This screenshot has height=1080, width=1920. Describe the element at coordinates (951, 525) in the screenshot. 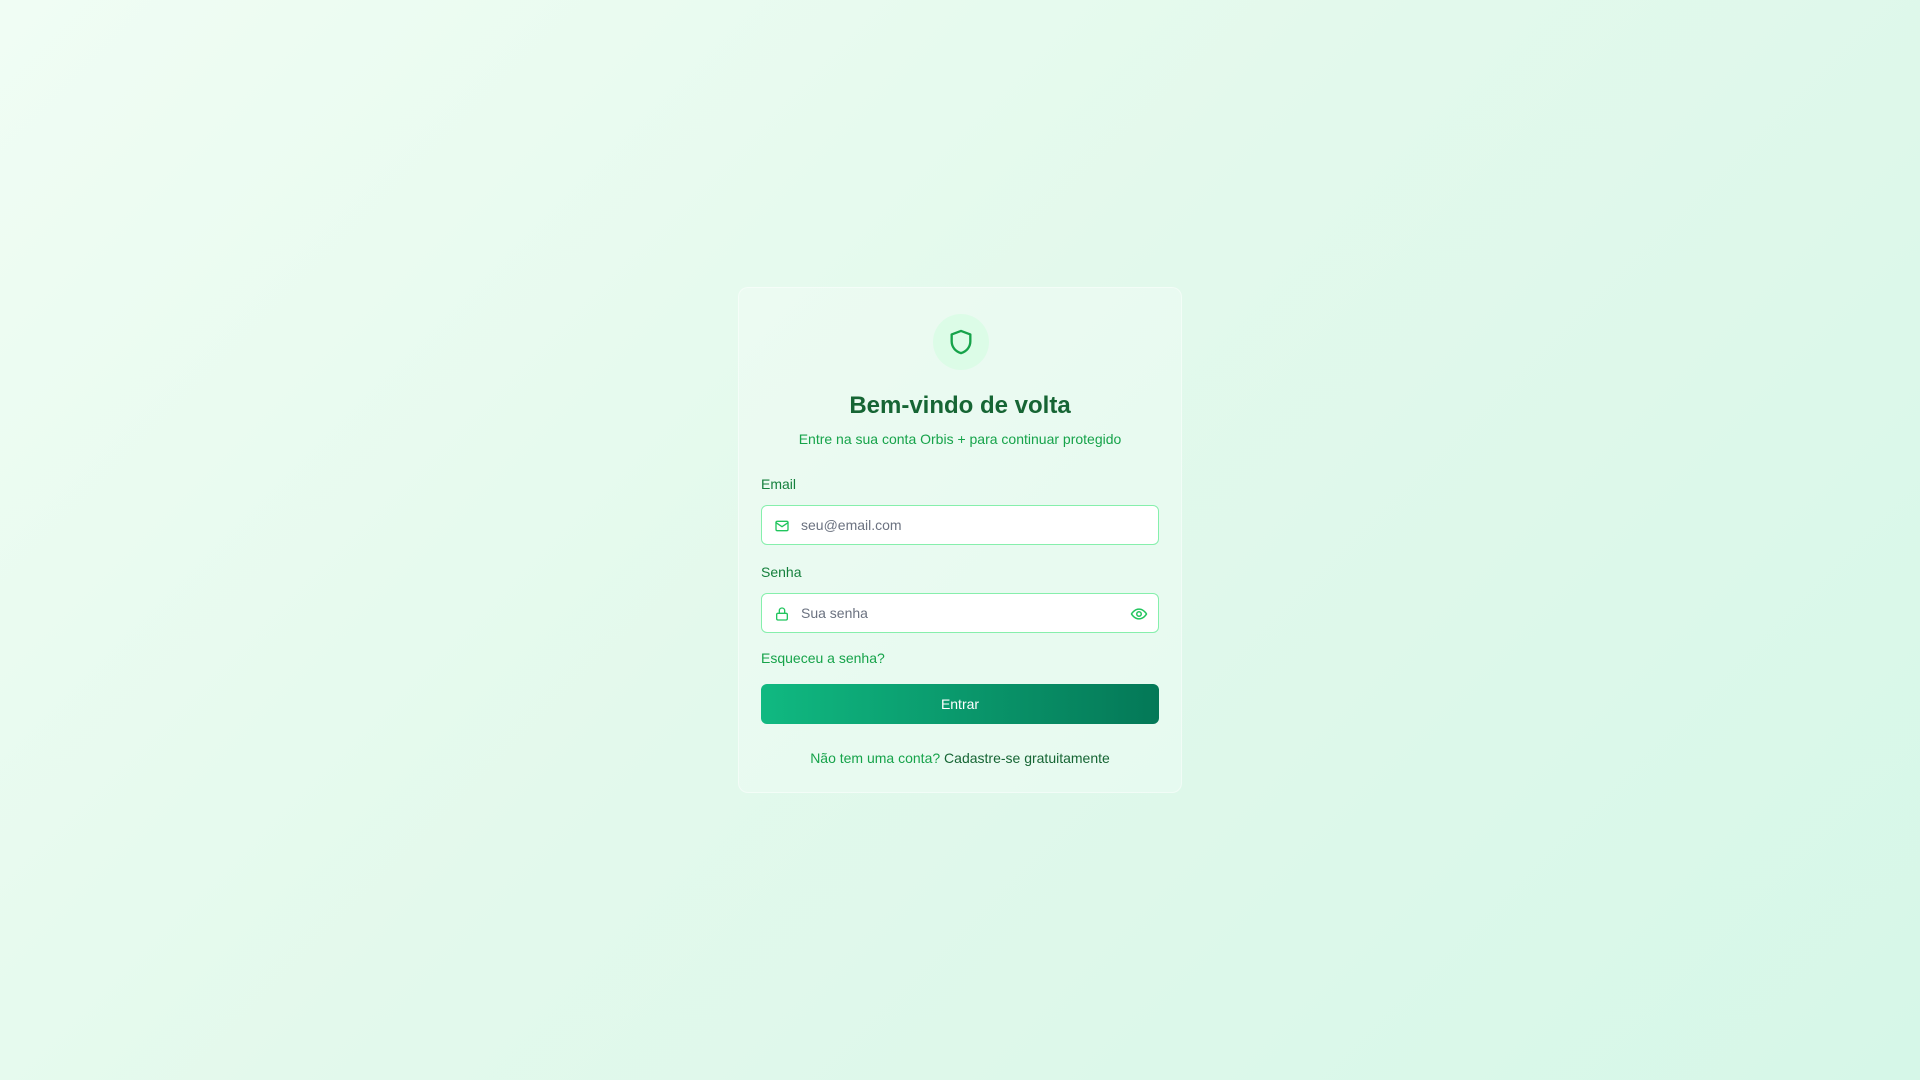

I see `email-input` at that location.